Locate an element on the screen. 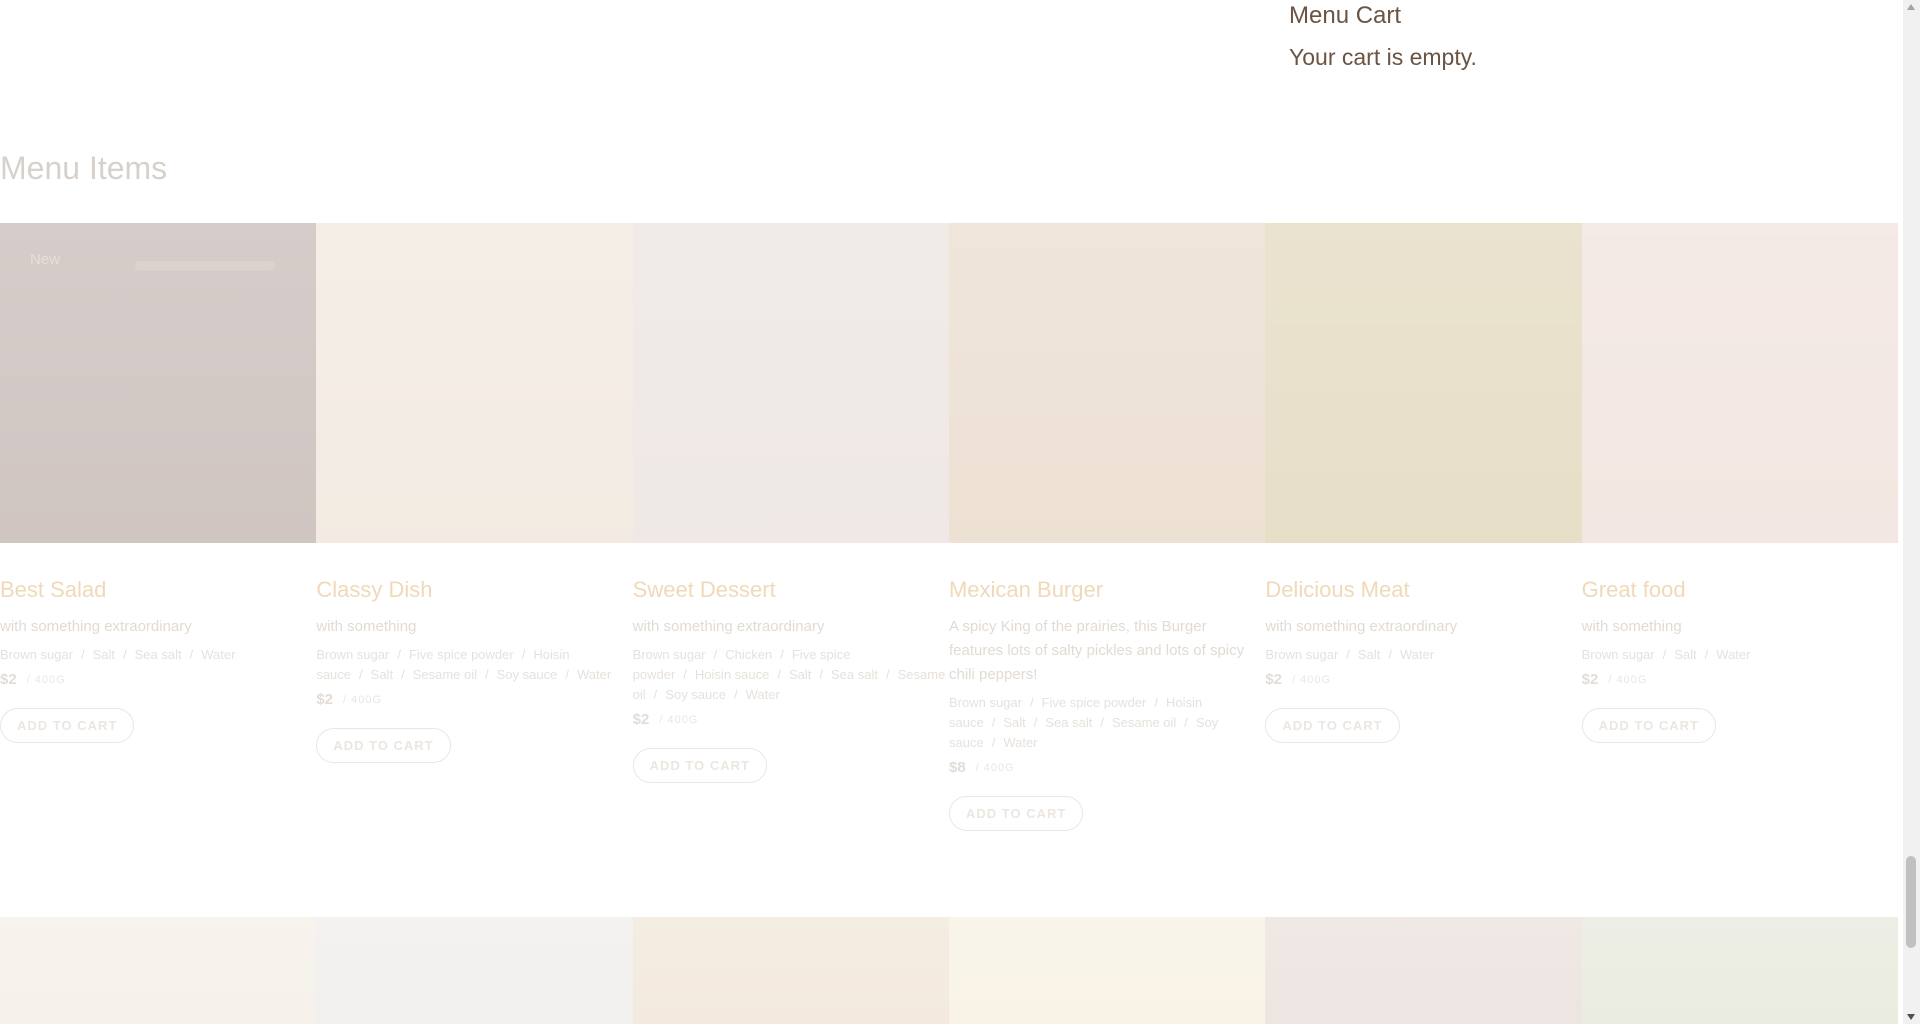  menu-item-name: Best Salad is located at coordinates (158, 590).